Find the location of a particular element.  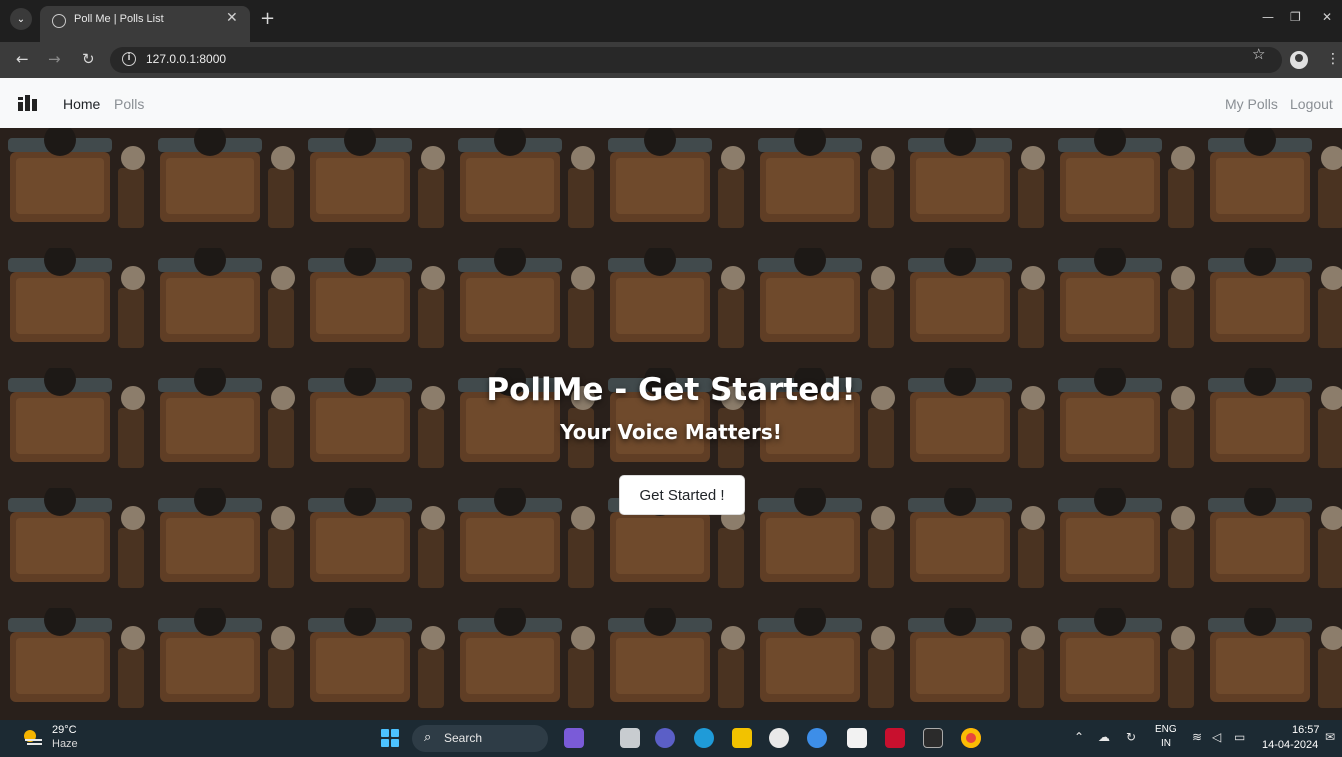

address-bar: ← → ↻ i 127.0.0.1:8000 ☆ ⋮ is located at coordinates (671, 60).